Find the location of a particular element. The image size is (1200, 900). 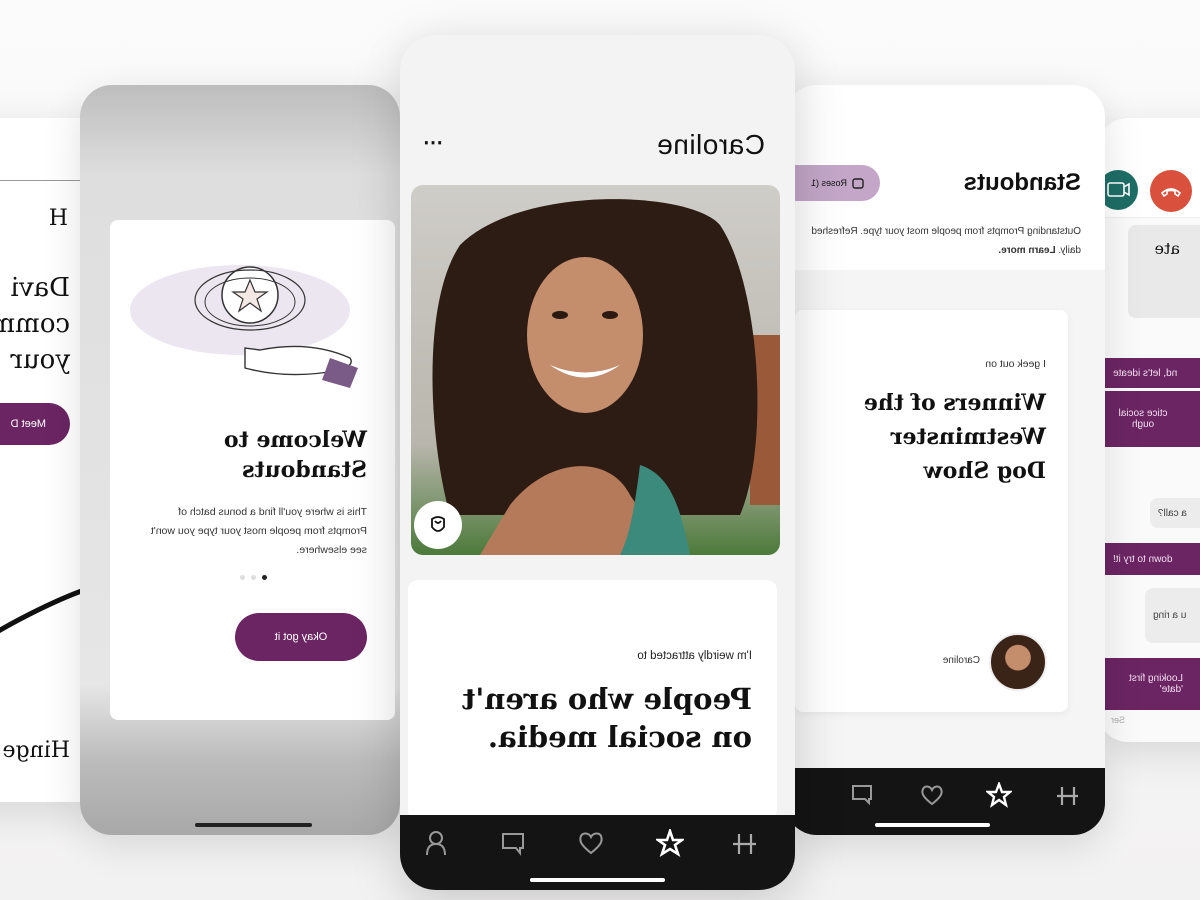

message-text: ctice social ough is located at coordinates (1143, 419).